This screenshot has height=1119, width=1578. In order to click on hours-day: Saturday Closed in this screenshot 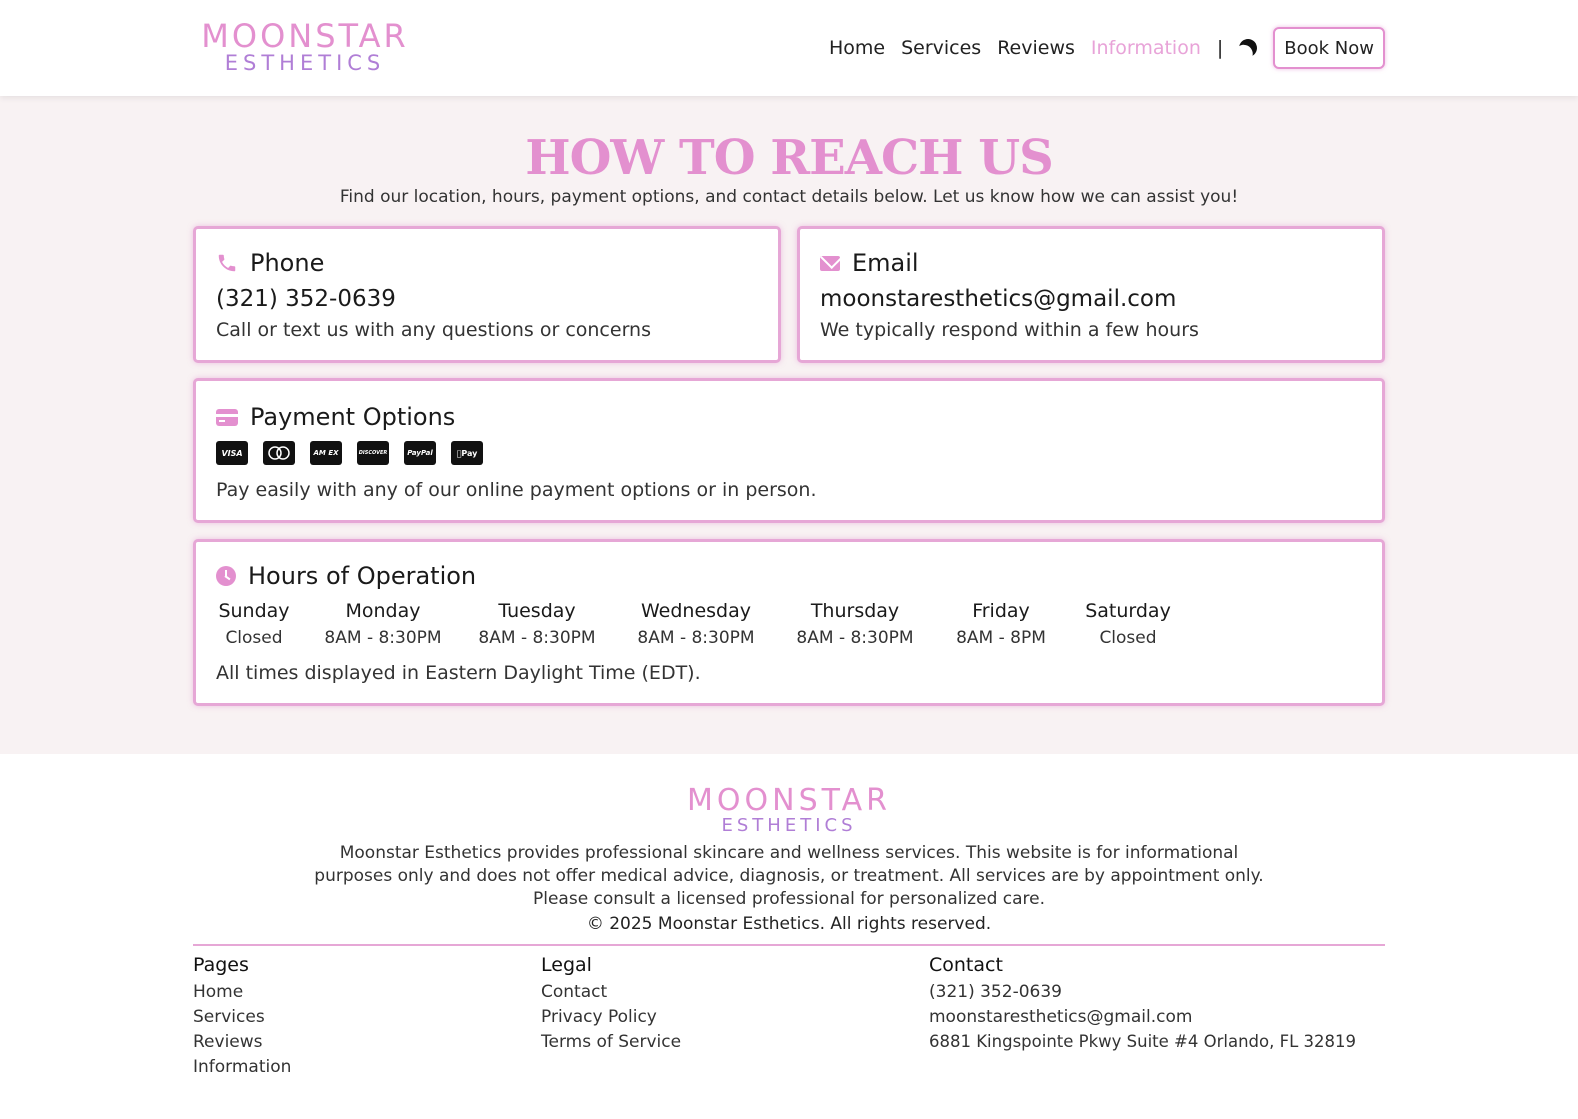, I will do `click(1128, 624)`.